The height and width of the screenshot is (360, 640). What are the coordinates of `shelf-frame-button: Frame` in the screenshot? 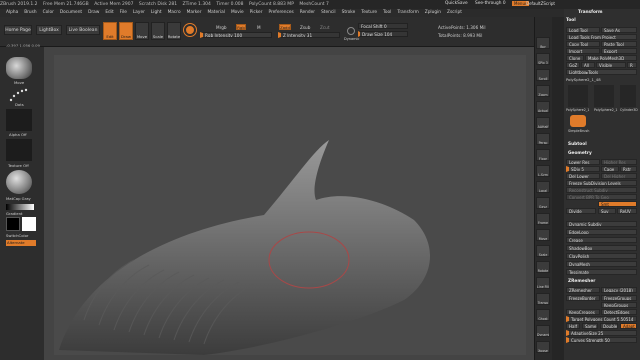 It's located at (543, 219).